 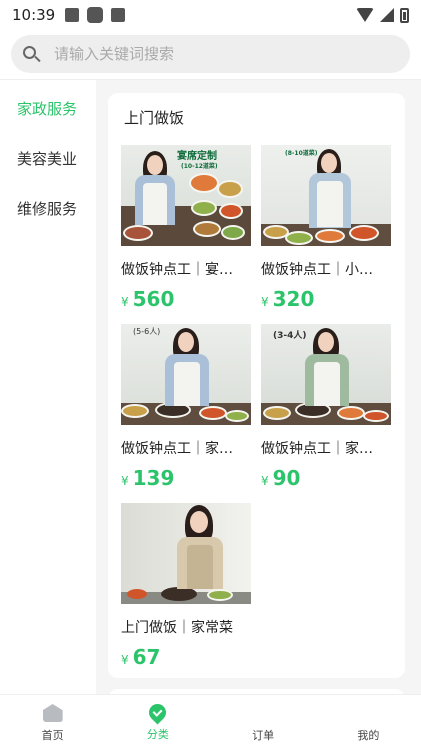 What do you see at coordinates (52, 713) in the screenshot?
I see `home-icon` at bounding box center [52, 713].